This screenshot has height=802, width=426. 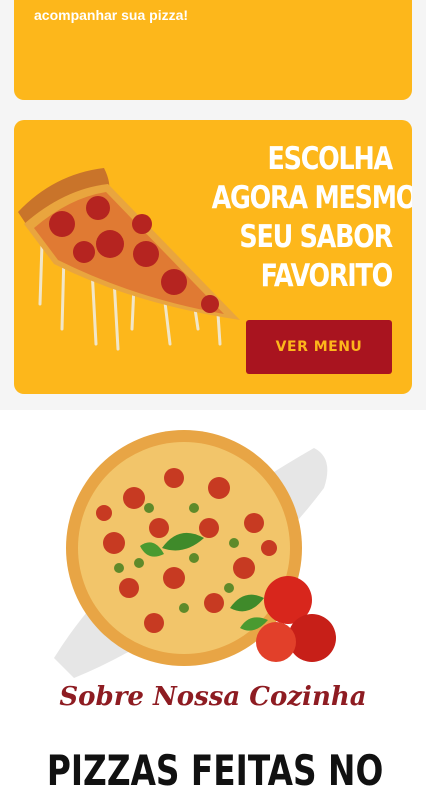 I want to click on view-menu-button: VER MENU, so click(x=319, y=347).